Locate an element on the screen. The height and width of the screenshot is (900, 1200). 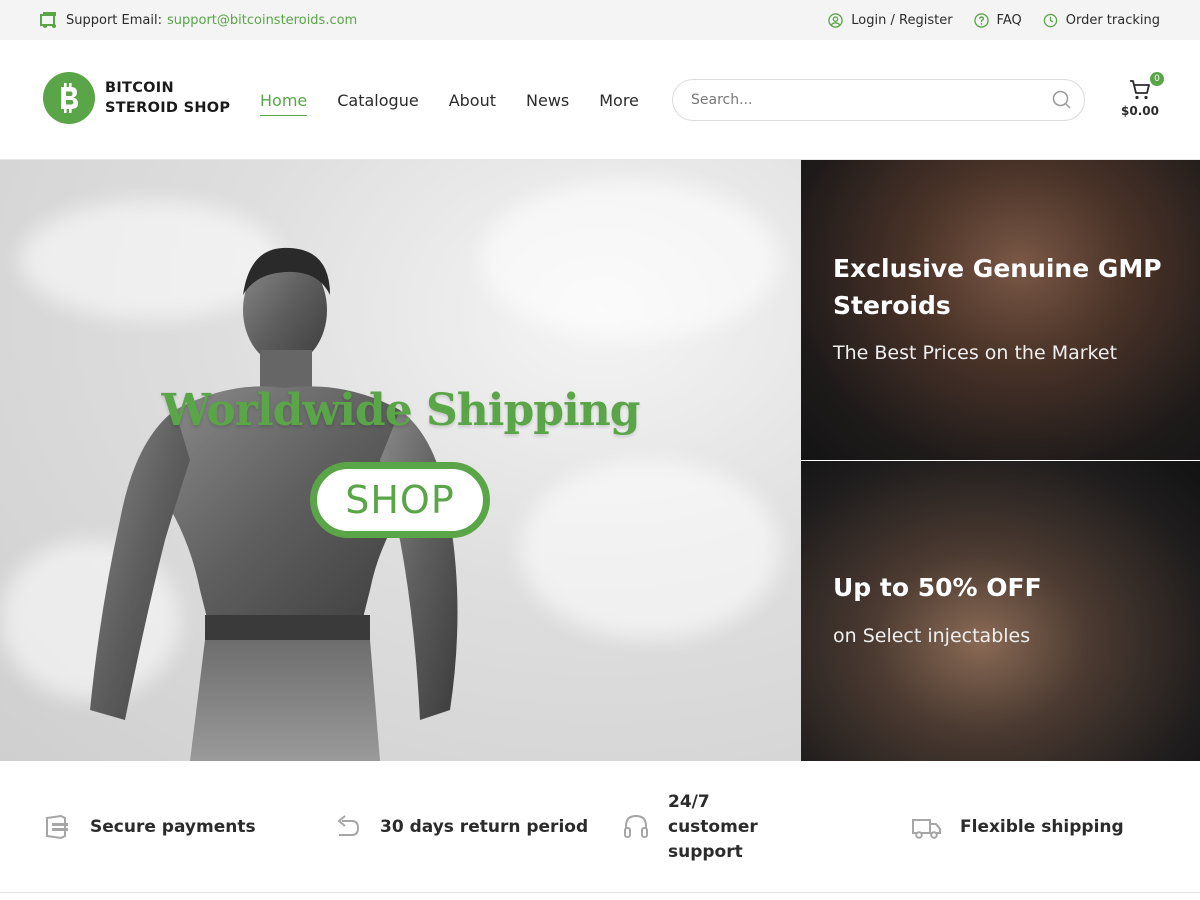
brand-line-2: STEROID SHOP is located at coordinates (168, 108).